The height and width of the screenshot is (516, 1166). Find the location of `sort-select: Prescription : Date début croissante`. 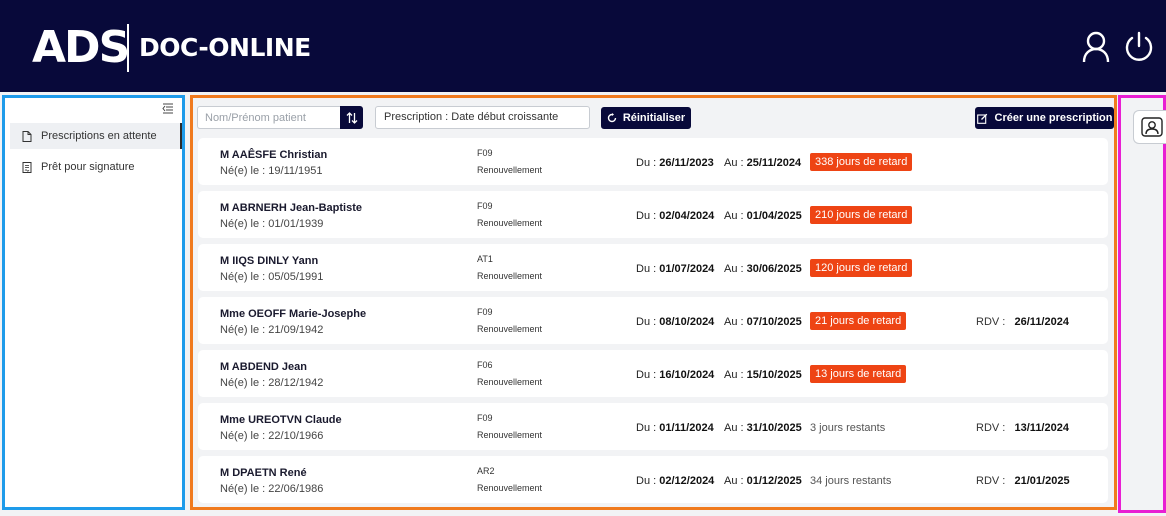

sort-select: Prescription : Date début croissante is located at coordinates (482, 117).